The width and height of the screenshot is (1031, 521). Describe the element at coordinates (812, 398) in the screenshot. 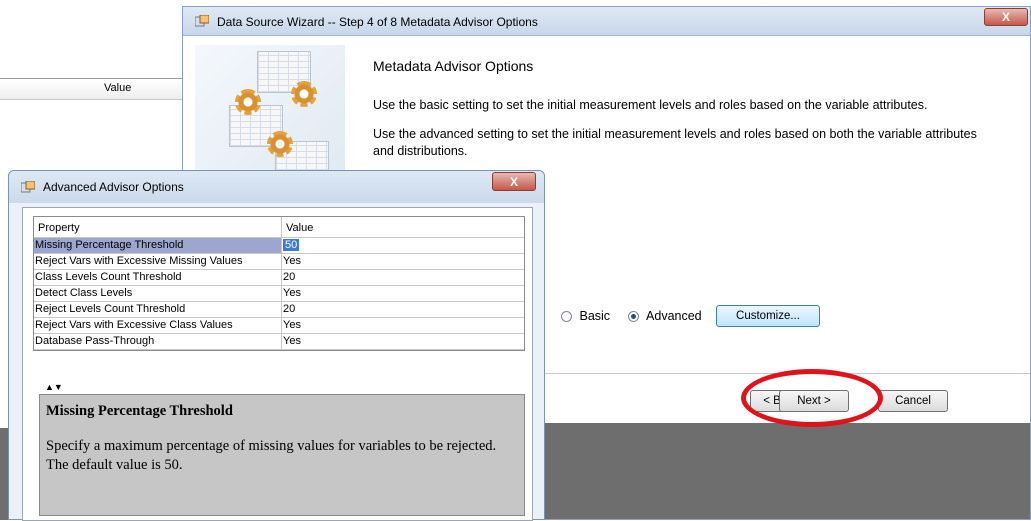

I see `next-button-highlight-annotation` at that location.